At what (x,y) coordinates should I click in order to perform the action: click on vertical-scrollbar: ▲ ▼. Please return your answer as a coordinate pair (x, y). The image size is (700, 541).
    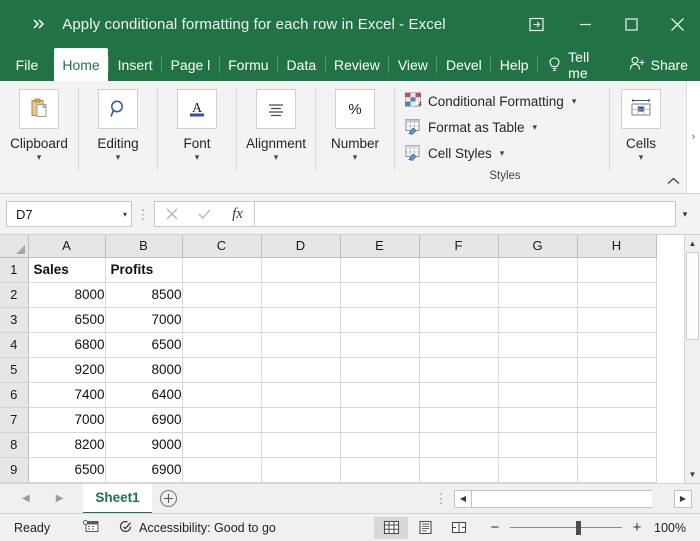
    Looking at the image, I should click on (692, 359).